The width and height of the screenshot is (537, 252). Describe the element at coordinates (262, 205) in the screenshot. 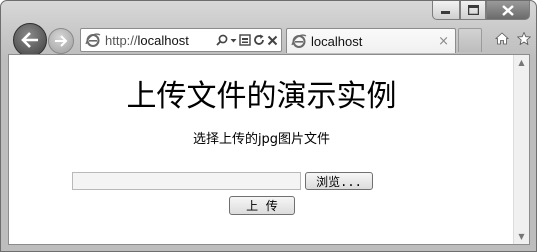

I see `upload-button: 上 传` at that location.